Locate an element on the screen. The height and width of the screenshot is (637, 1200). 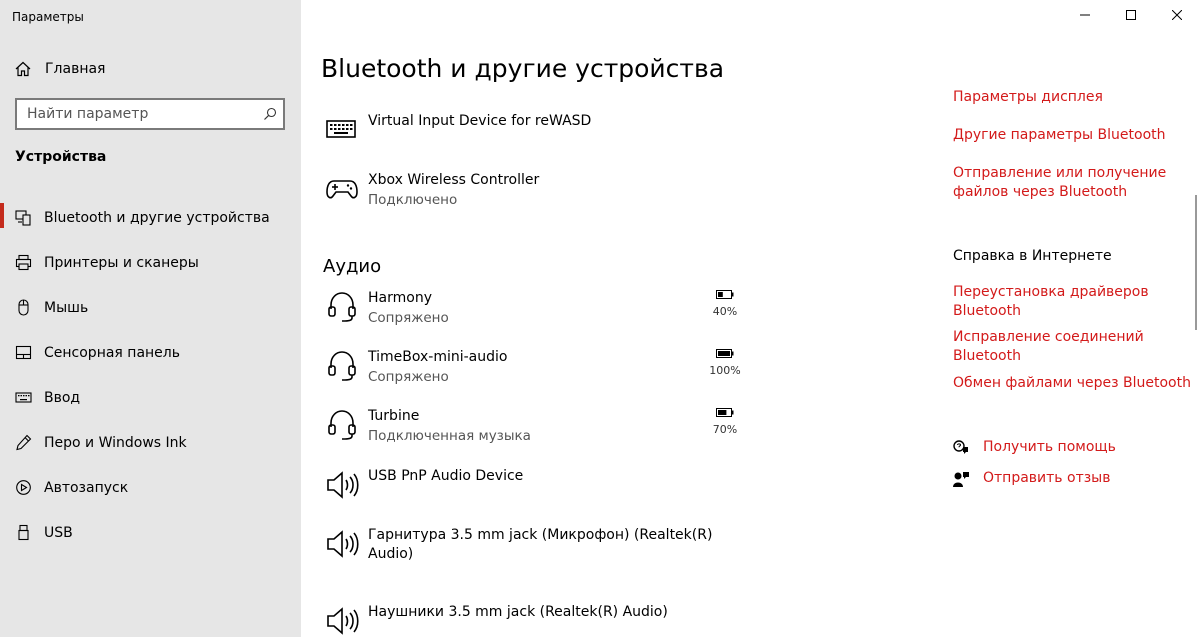
battery-indicator: 70% is located at coordinates (725, 422).